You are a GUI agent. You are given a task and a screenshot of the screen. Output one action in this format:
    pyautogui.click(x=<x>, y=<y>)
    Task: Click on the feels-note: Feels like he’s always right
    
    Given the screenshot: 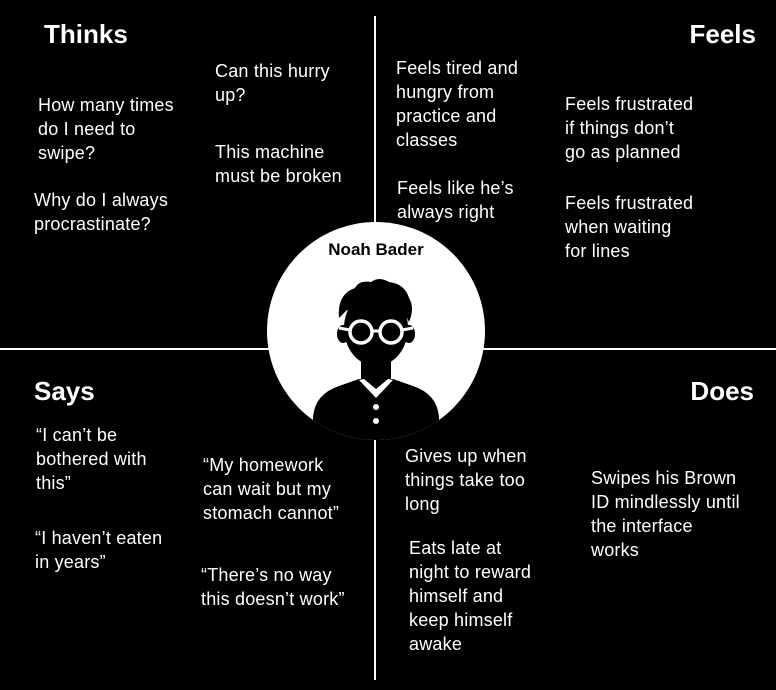 What is the action you would take?
    pyautogui.click(x=455, y=200)
    